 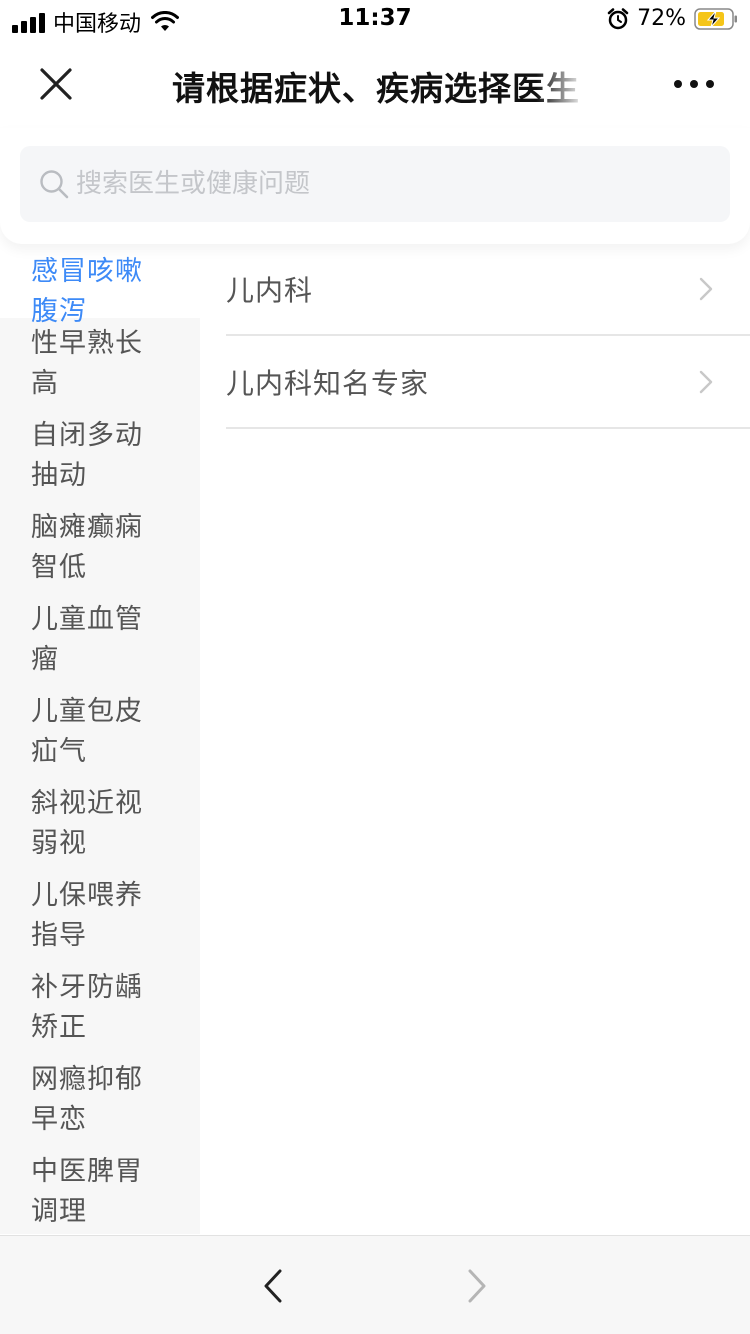 I want to click on sidebar-category-item: 网瘾抑郁 早恋, so click(x=100, y=1100).